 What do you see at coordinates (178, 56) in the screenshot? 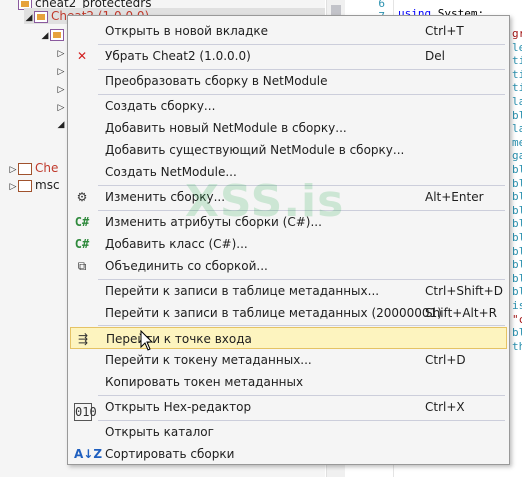
I see `menu-item-label: Убрать Cheat2 (1.0.0.0)` at bounding box center [178, 56].